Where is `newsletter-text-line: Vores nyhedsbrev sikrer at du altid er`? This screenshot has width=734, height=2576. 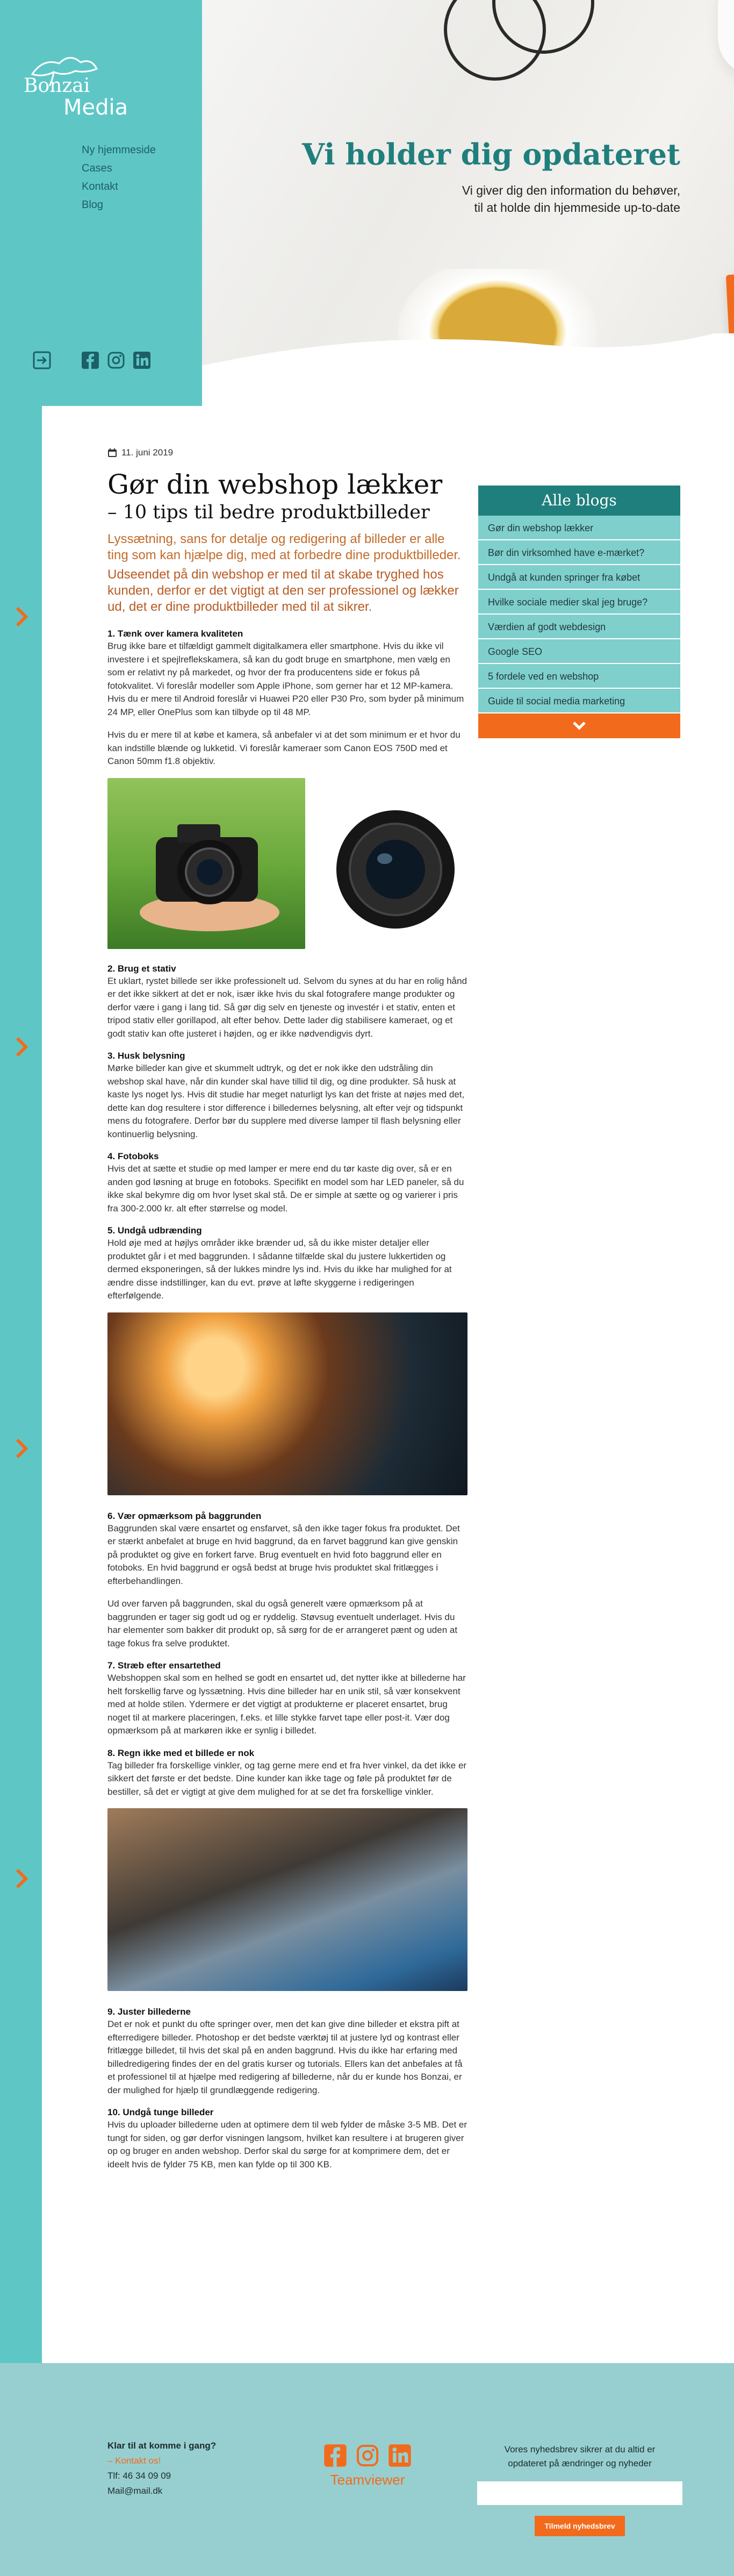
newsletter-text-line: Vores nyhedsbrev sikrer at du altid er is located at coordinates (580, 2449).